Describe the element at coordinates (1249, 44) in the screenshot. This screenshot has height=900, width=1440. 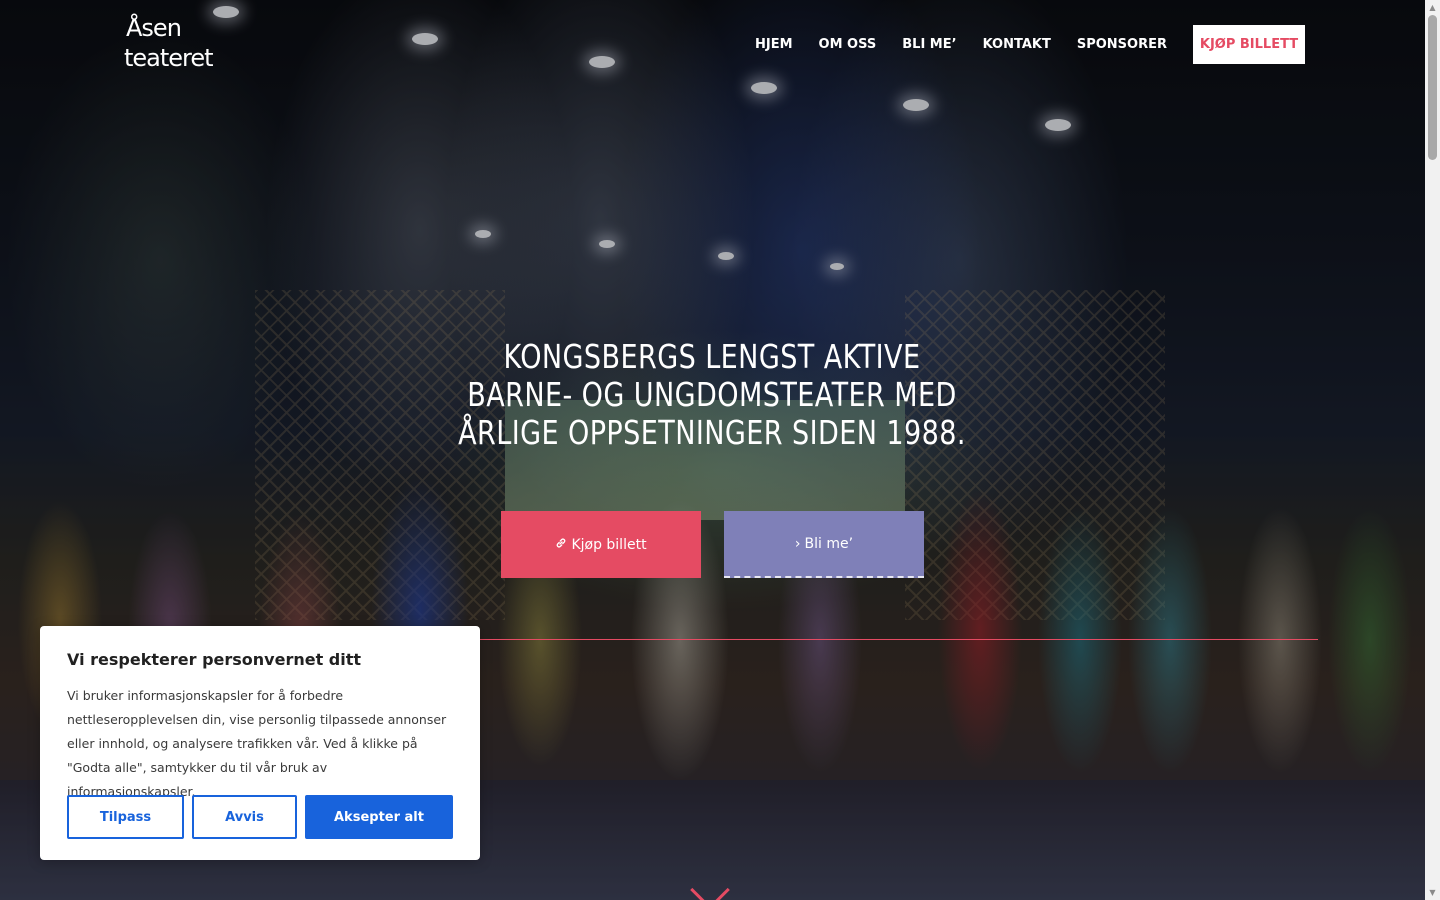
I see `buy-ticket-nav-button: KJØP BILLETT` at that location.